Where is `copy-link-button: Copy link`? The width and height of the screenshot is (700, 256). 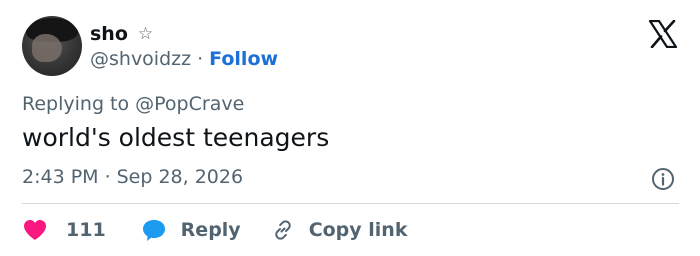
copy-link-button: Copy link is located at coordinates (339, 230).